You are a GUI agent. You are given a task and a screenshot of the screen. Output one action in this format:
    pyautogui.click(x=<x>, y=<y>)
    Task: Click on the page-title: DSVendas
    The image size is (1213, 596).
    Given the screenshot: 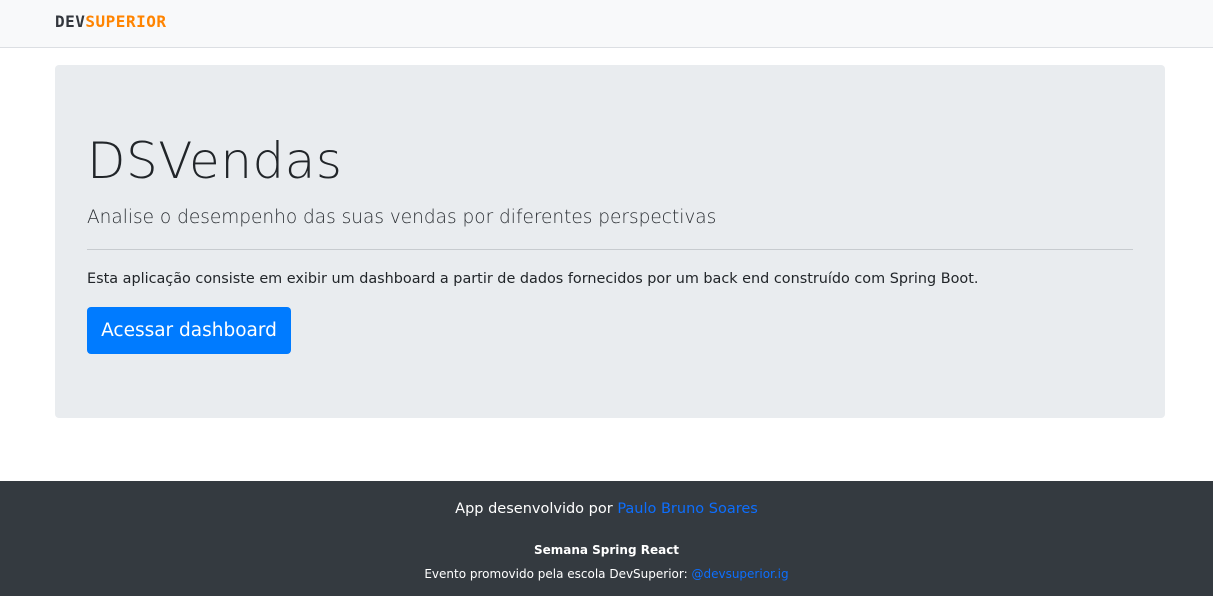 What is the action you would take?
    pyautogui.click(x=215, y=161)
    